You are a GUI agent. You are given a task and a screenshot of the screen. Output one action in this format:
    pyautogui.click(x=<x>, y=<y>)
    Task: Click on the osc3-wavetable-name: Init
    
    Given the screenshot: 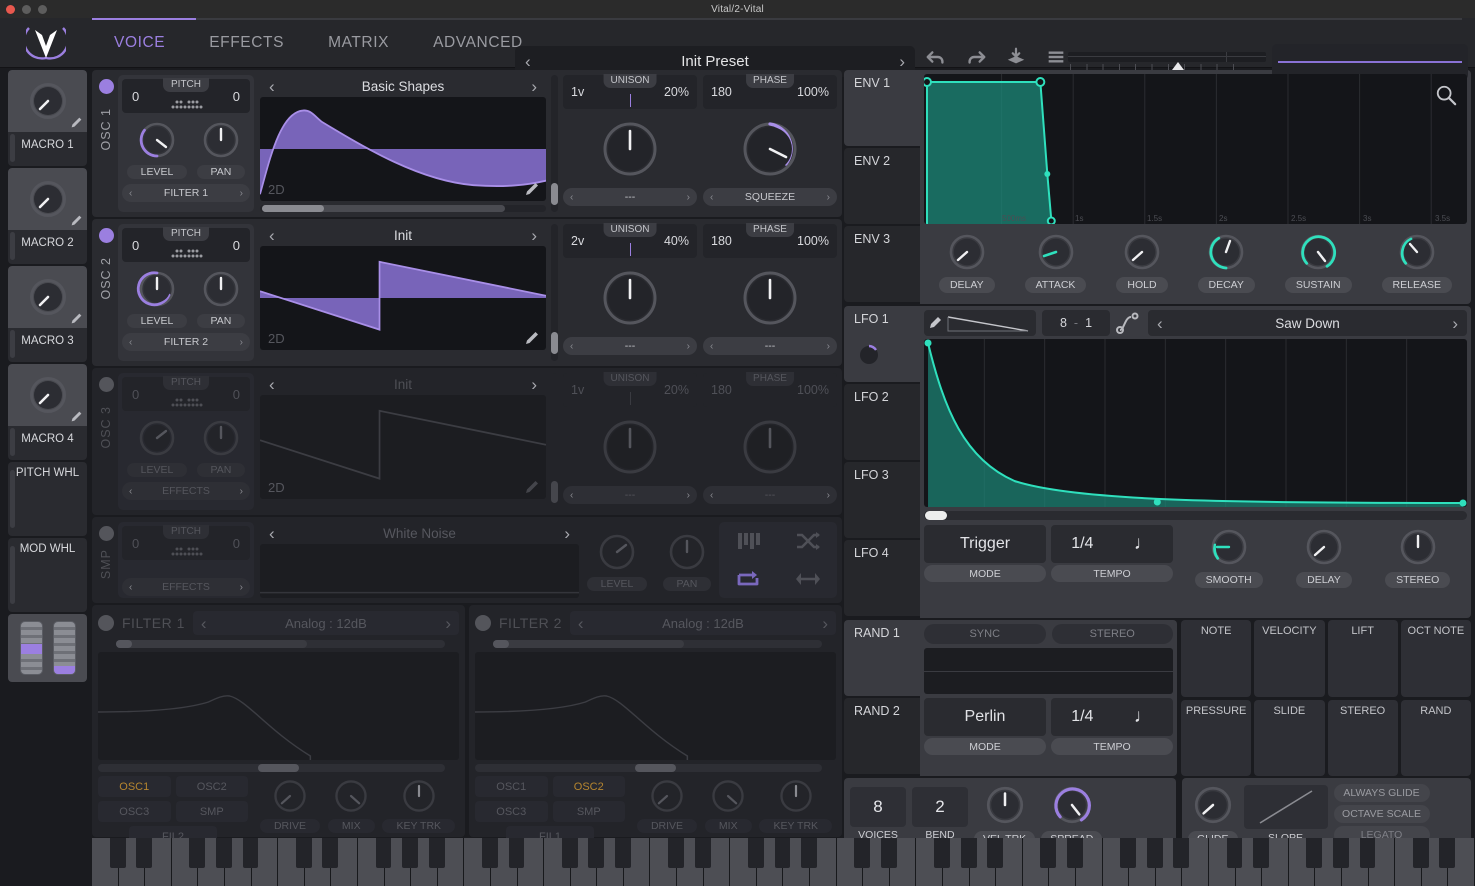 What is the action you would take?
    pyautogui.click(x=403, y=384)
    